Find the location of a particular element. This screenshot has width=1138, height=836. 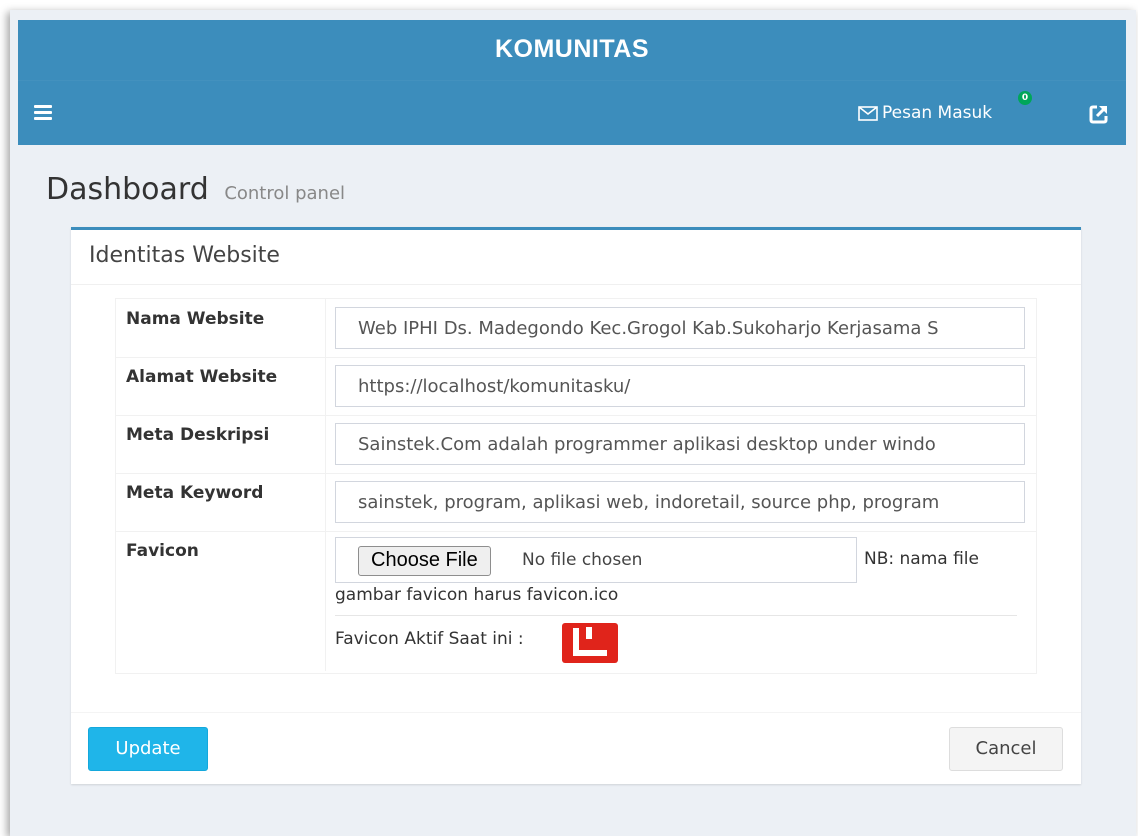

favicon-note-continued: gambar favicon harus favicon.ico is located at coordinates (477, 595).